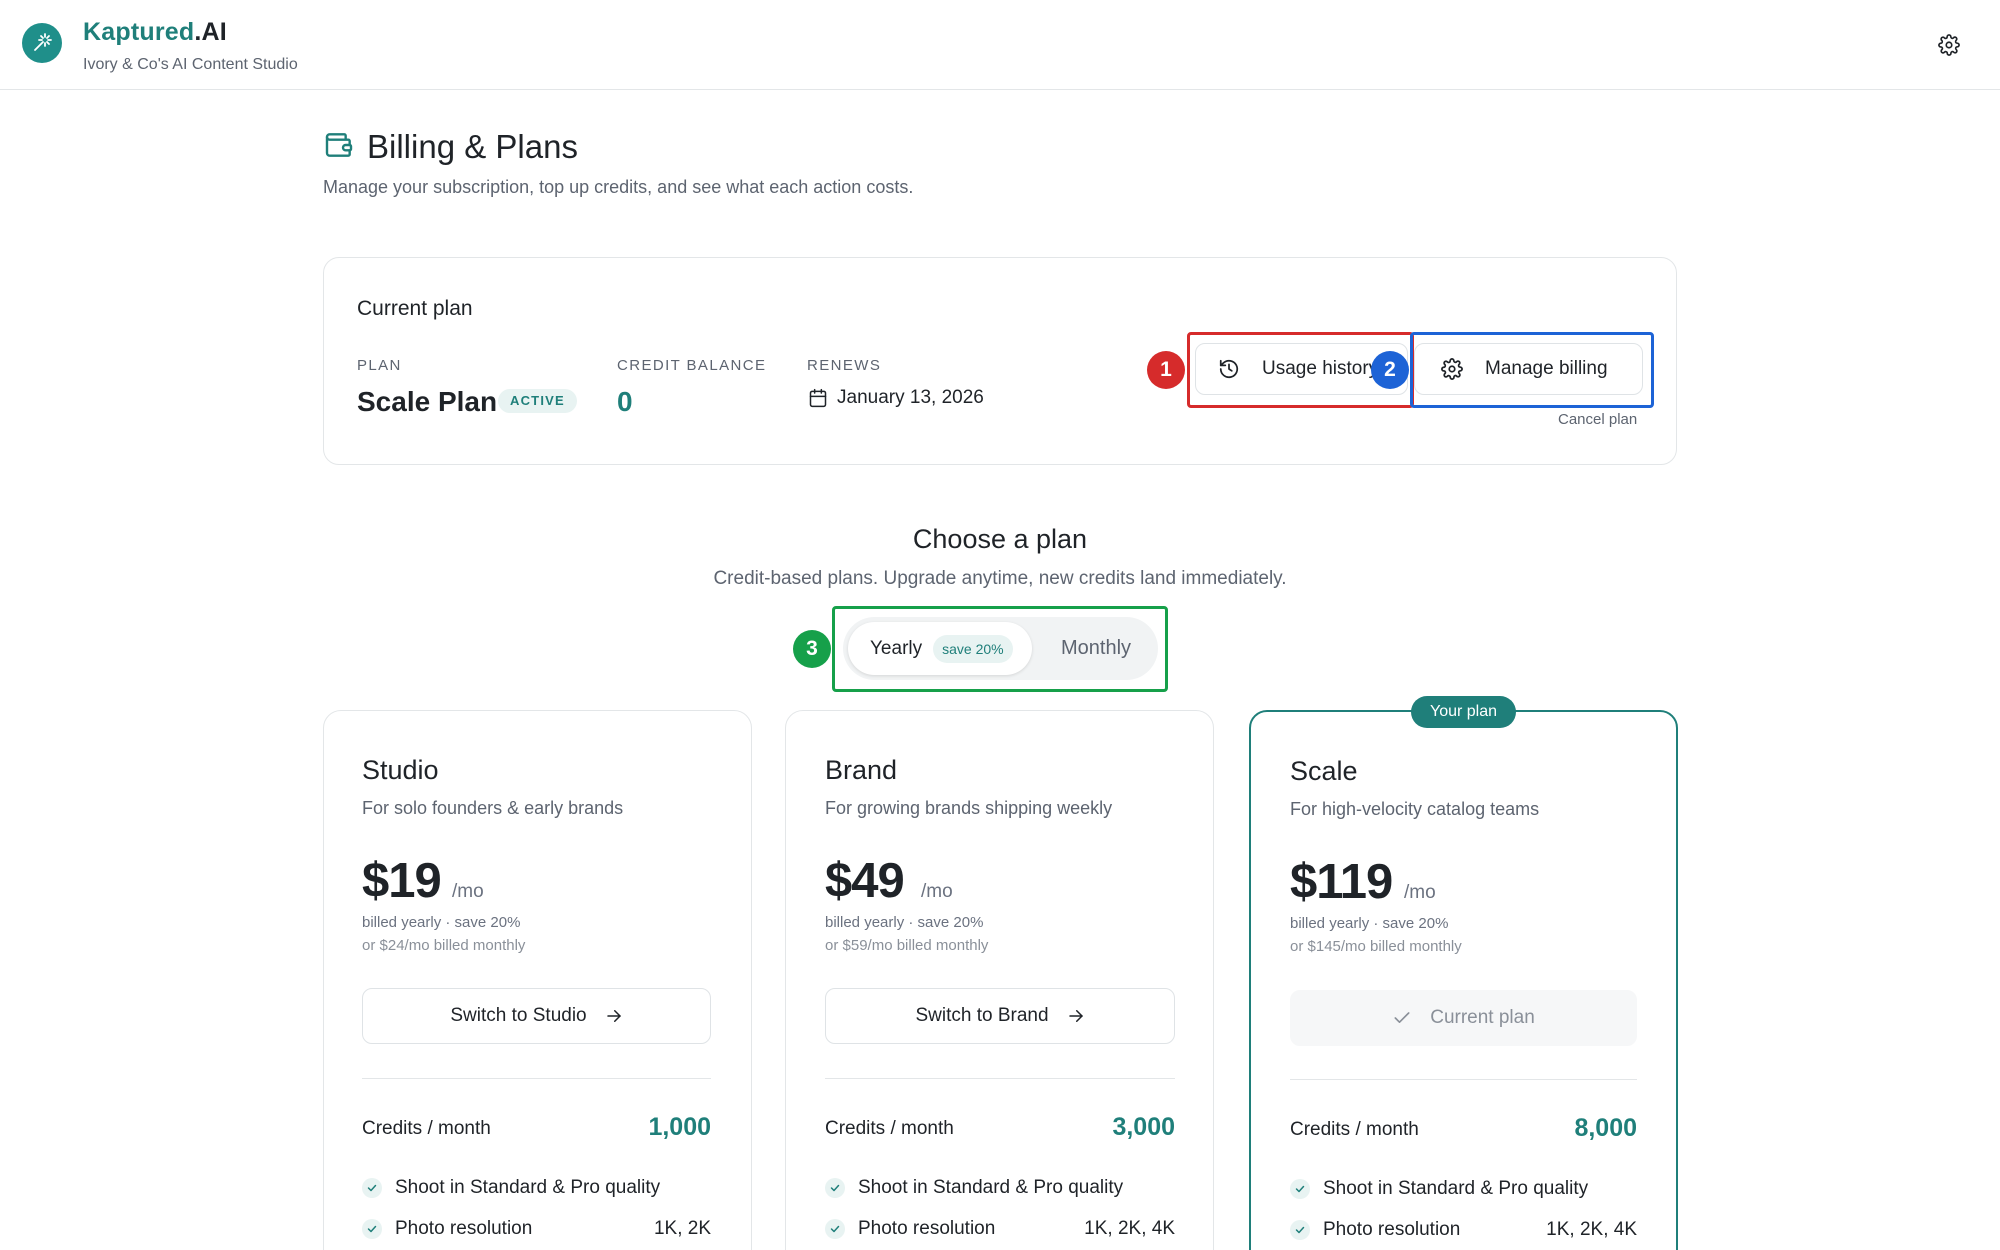 The image size is (2000, 1250). What do you see at coordinates (682, 1228) in the screenshot?
I see `feature-value: 1K, 2K` at bounding box center [682, 1228].